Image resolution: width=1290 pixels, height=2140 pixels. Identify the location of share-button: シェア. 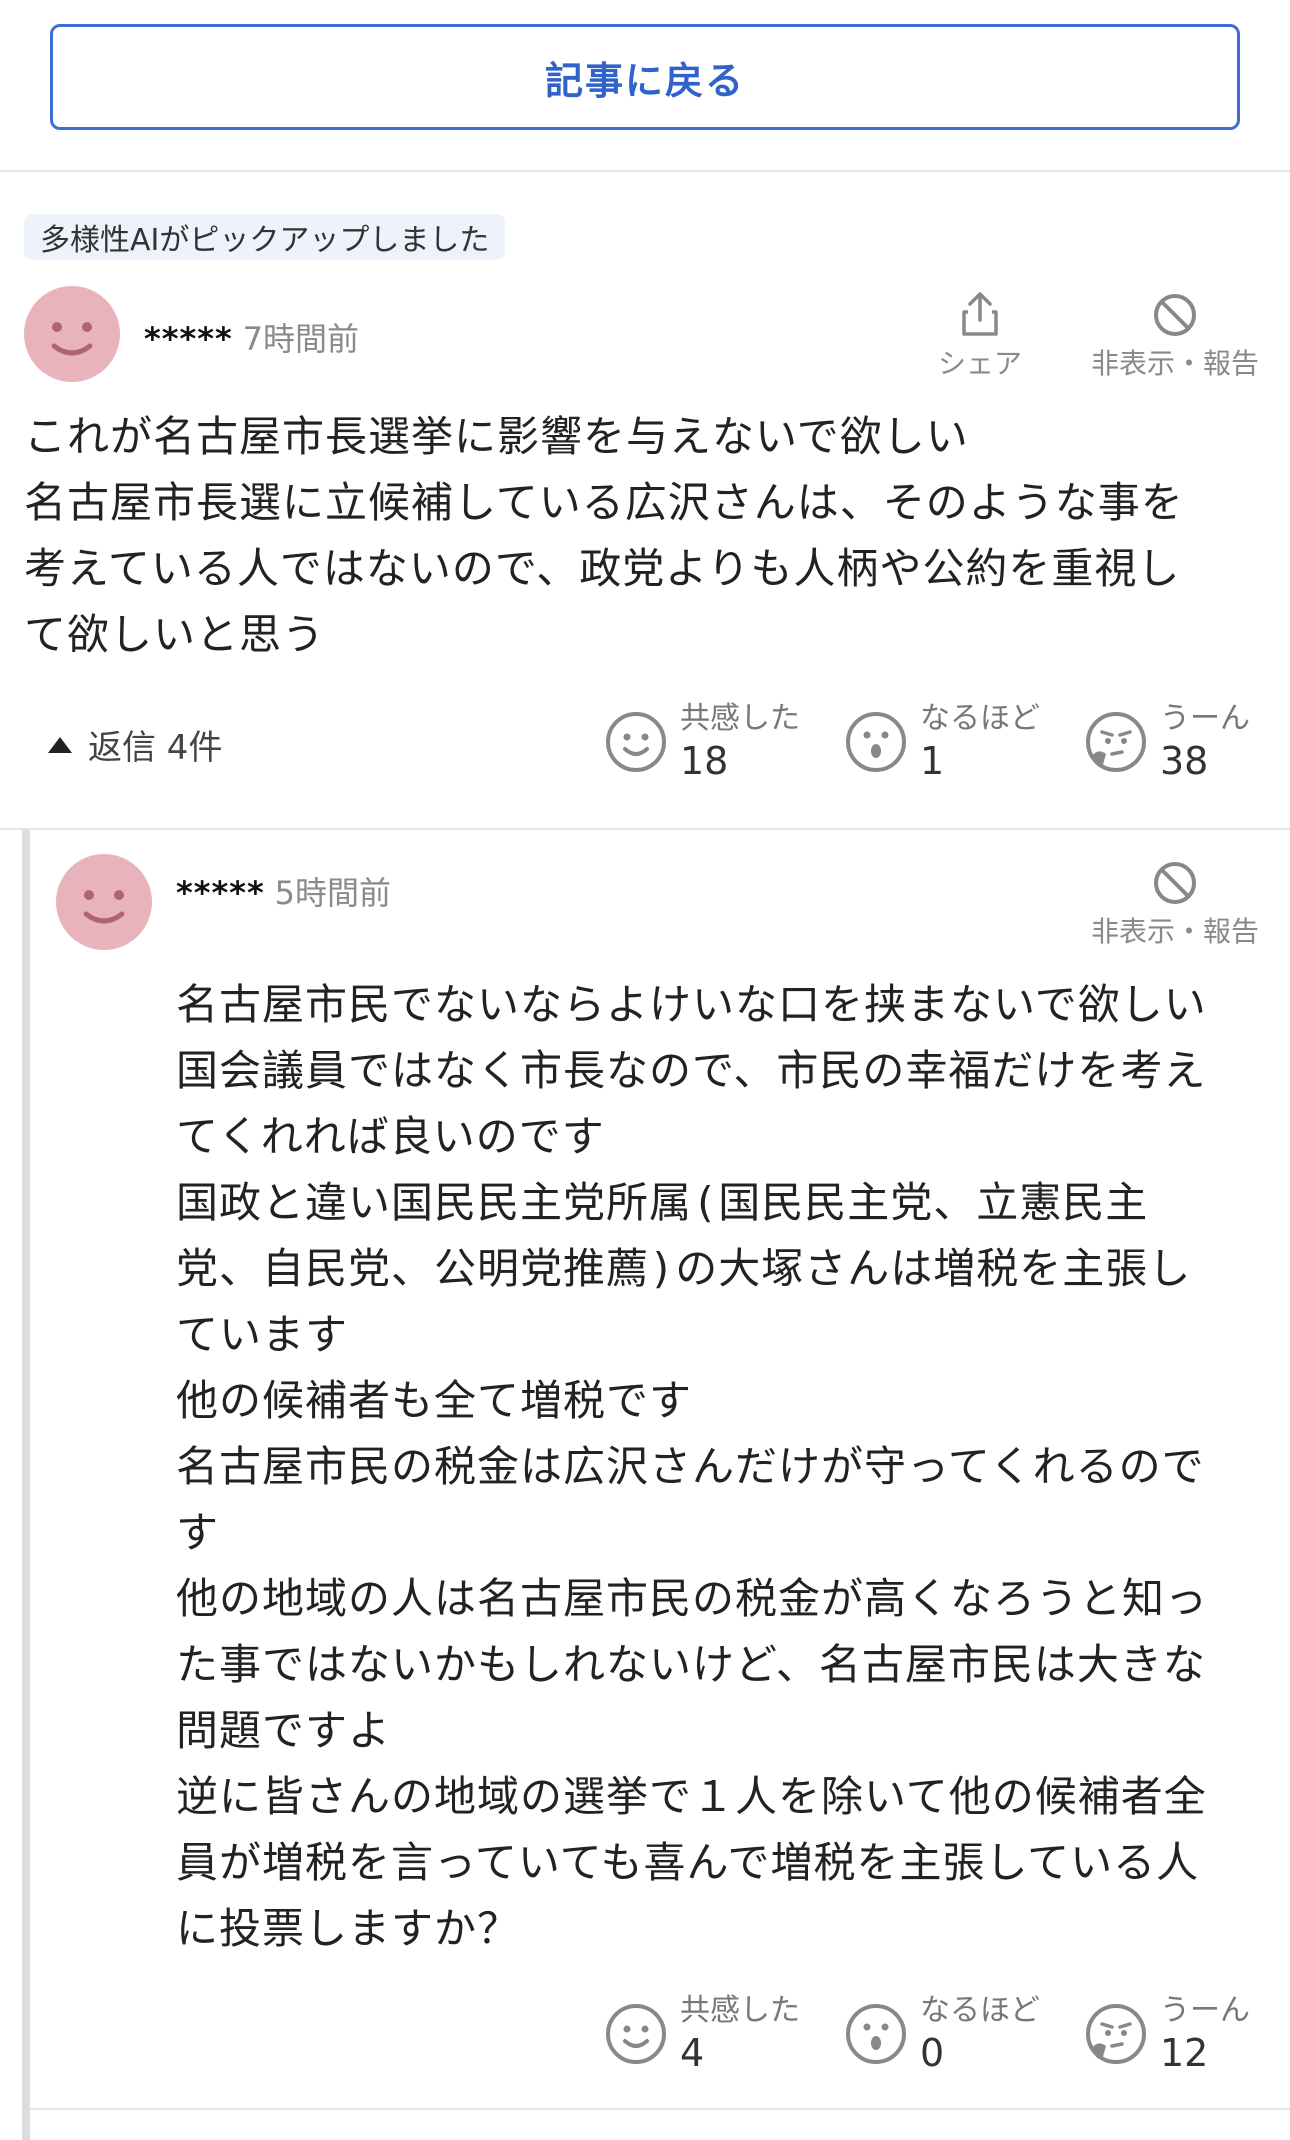
(980, 336).